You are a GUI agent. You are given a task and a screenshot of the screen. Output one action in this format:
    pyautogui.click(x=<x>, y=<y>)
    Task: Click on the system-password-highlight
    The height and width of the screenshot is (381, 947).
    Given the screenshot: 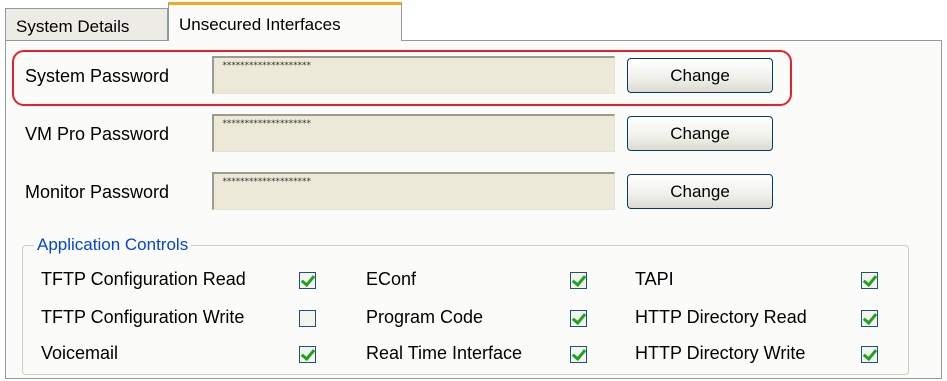 What is the action you would take?
    pyautogui.click(x=402, y=78)
    